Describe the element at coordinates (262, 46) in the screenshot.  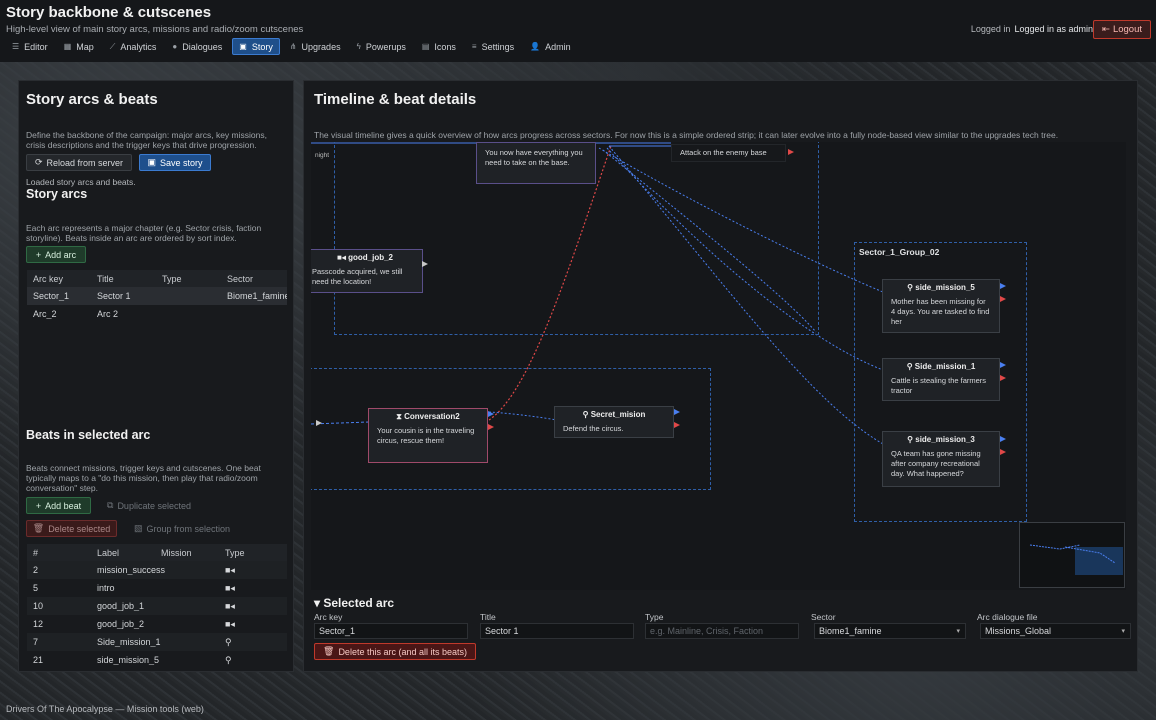
I see `nav-story-label: Story` at that location.